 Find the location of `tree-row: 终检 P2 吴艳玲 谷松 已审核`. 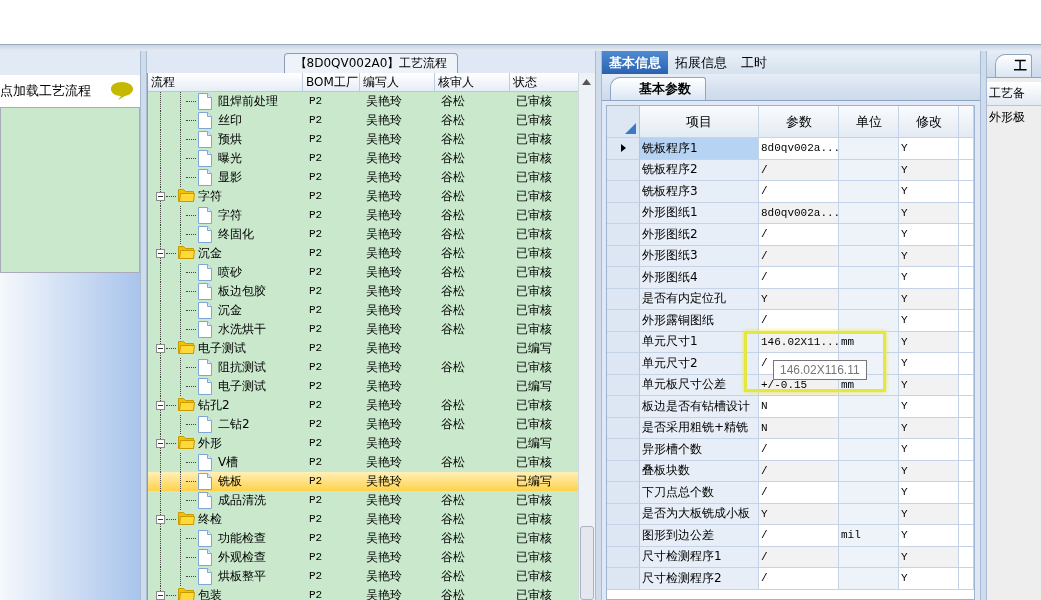

tree-row: 终检 P2 吴艳玲 谷松 已审核 is located at coordinates (363, 519).